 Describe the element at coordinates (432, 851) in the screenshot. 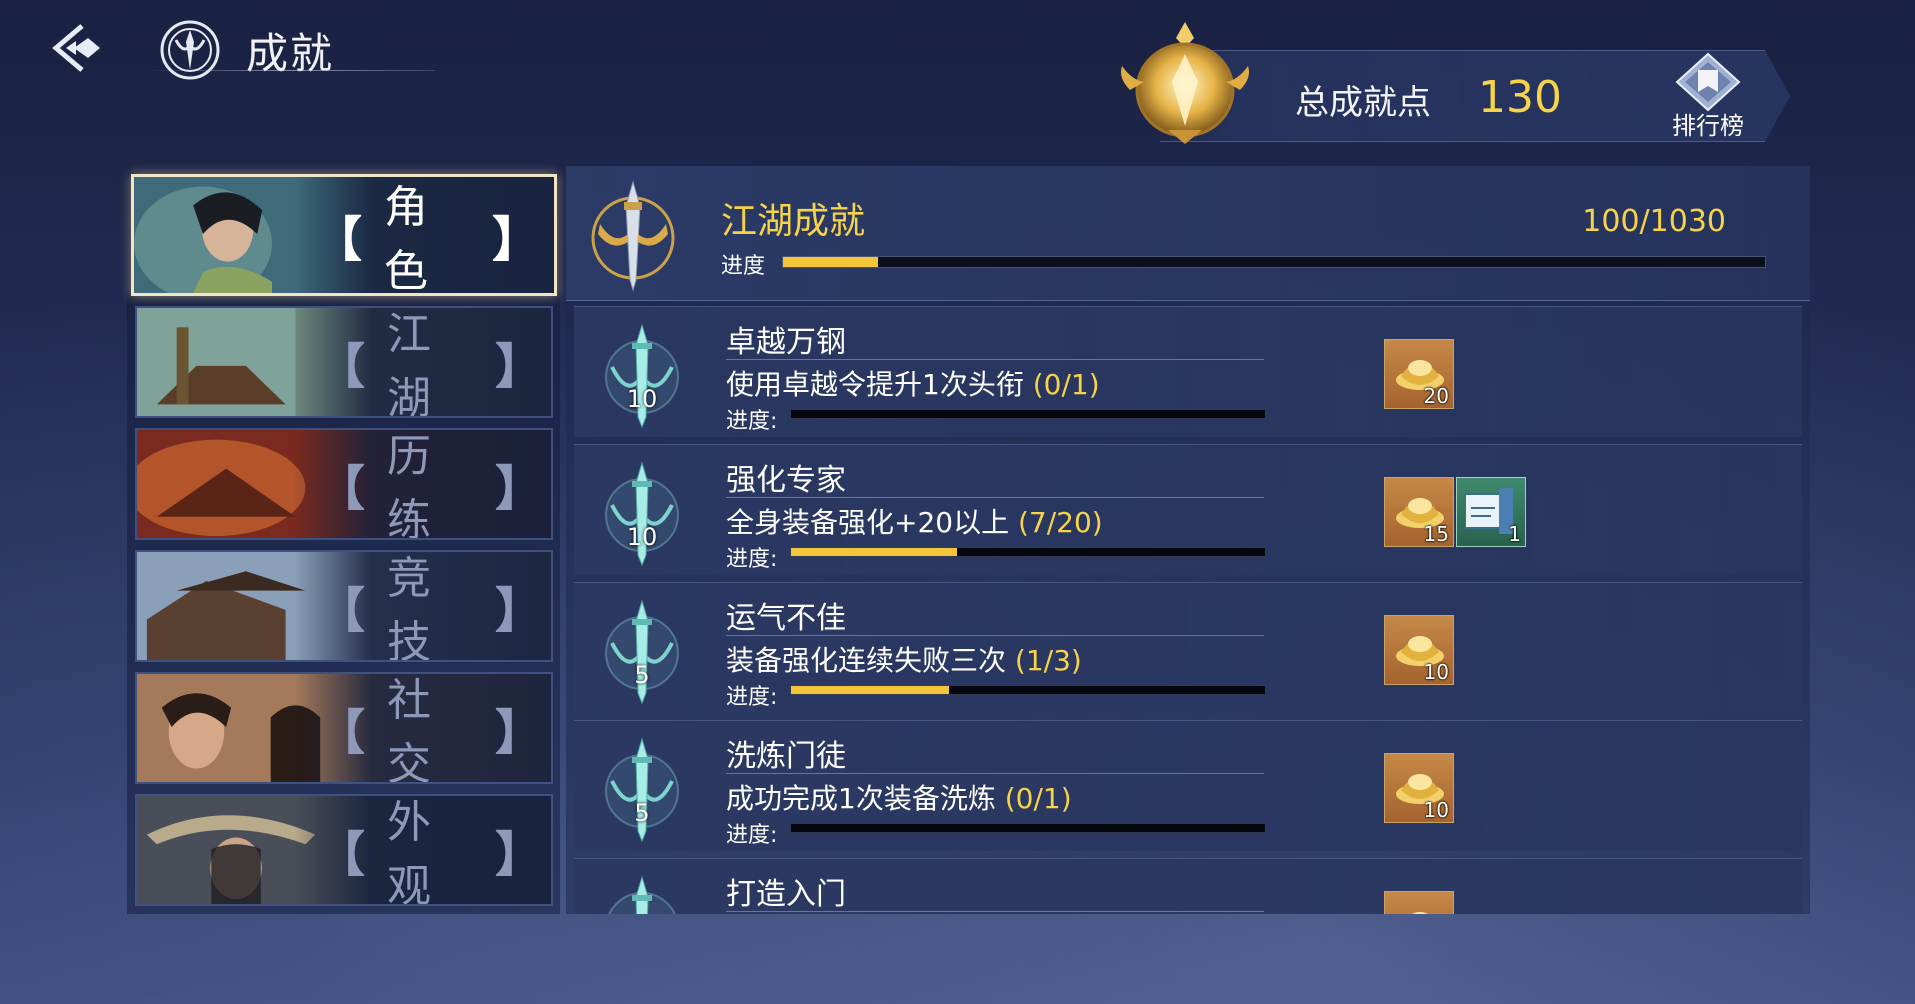

I see `nav-label: 【 外观 】` at that location.